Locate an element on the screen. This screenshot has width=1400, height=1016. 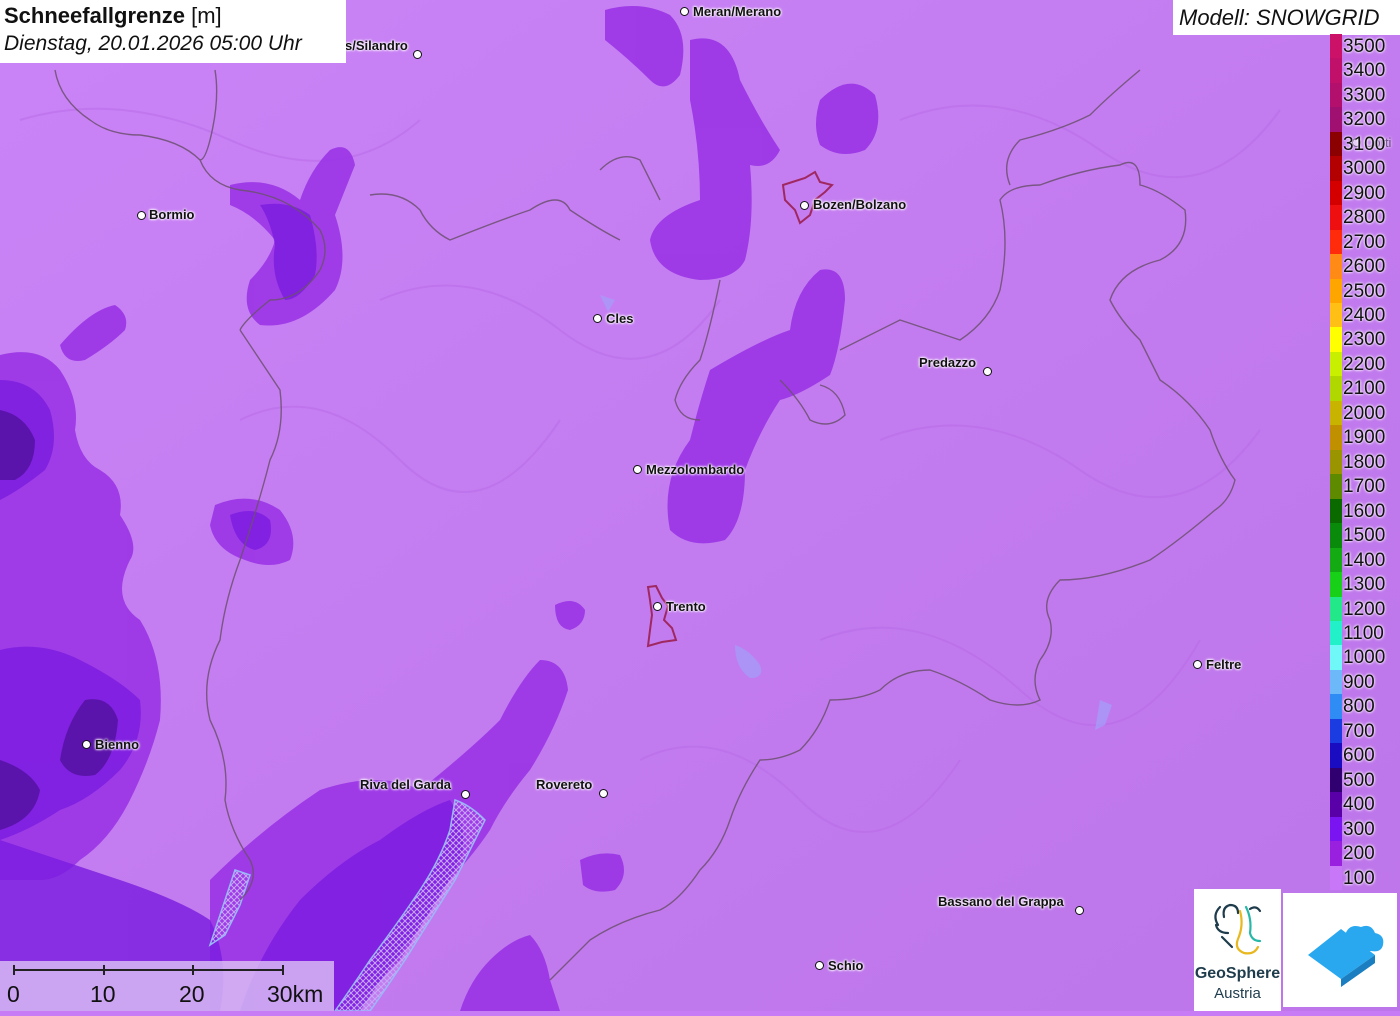
scale-label: 10 is located at coordinates (103, 994).